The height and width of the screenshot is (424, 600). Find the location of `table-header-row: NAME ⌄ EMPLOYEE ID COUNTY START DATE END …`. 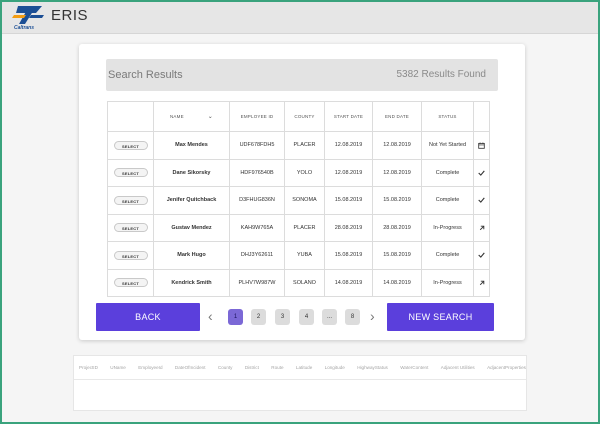

table-header-row: NAME ⌄ EMPLOYEE ID COUNTY START DATE END … is located at coordinates (298, 116).